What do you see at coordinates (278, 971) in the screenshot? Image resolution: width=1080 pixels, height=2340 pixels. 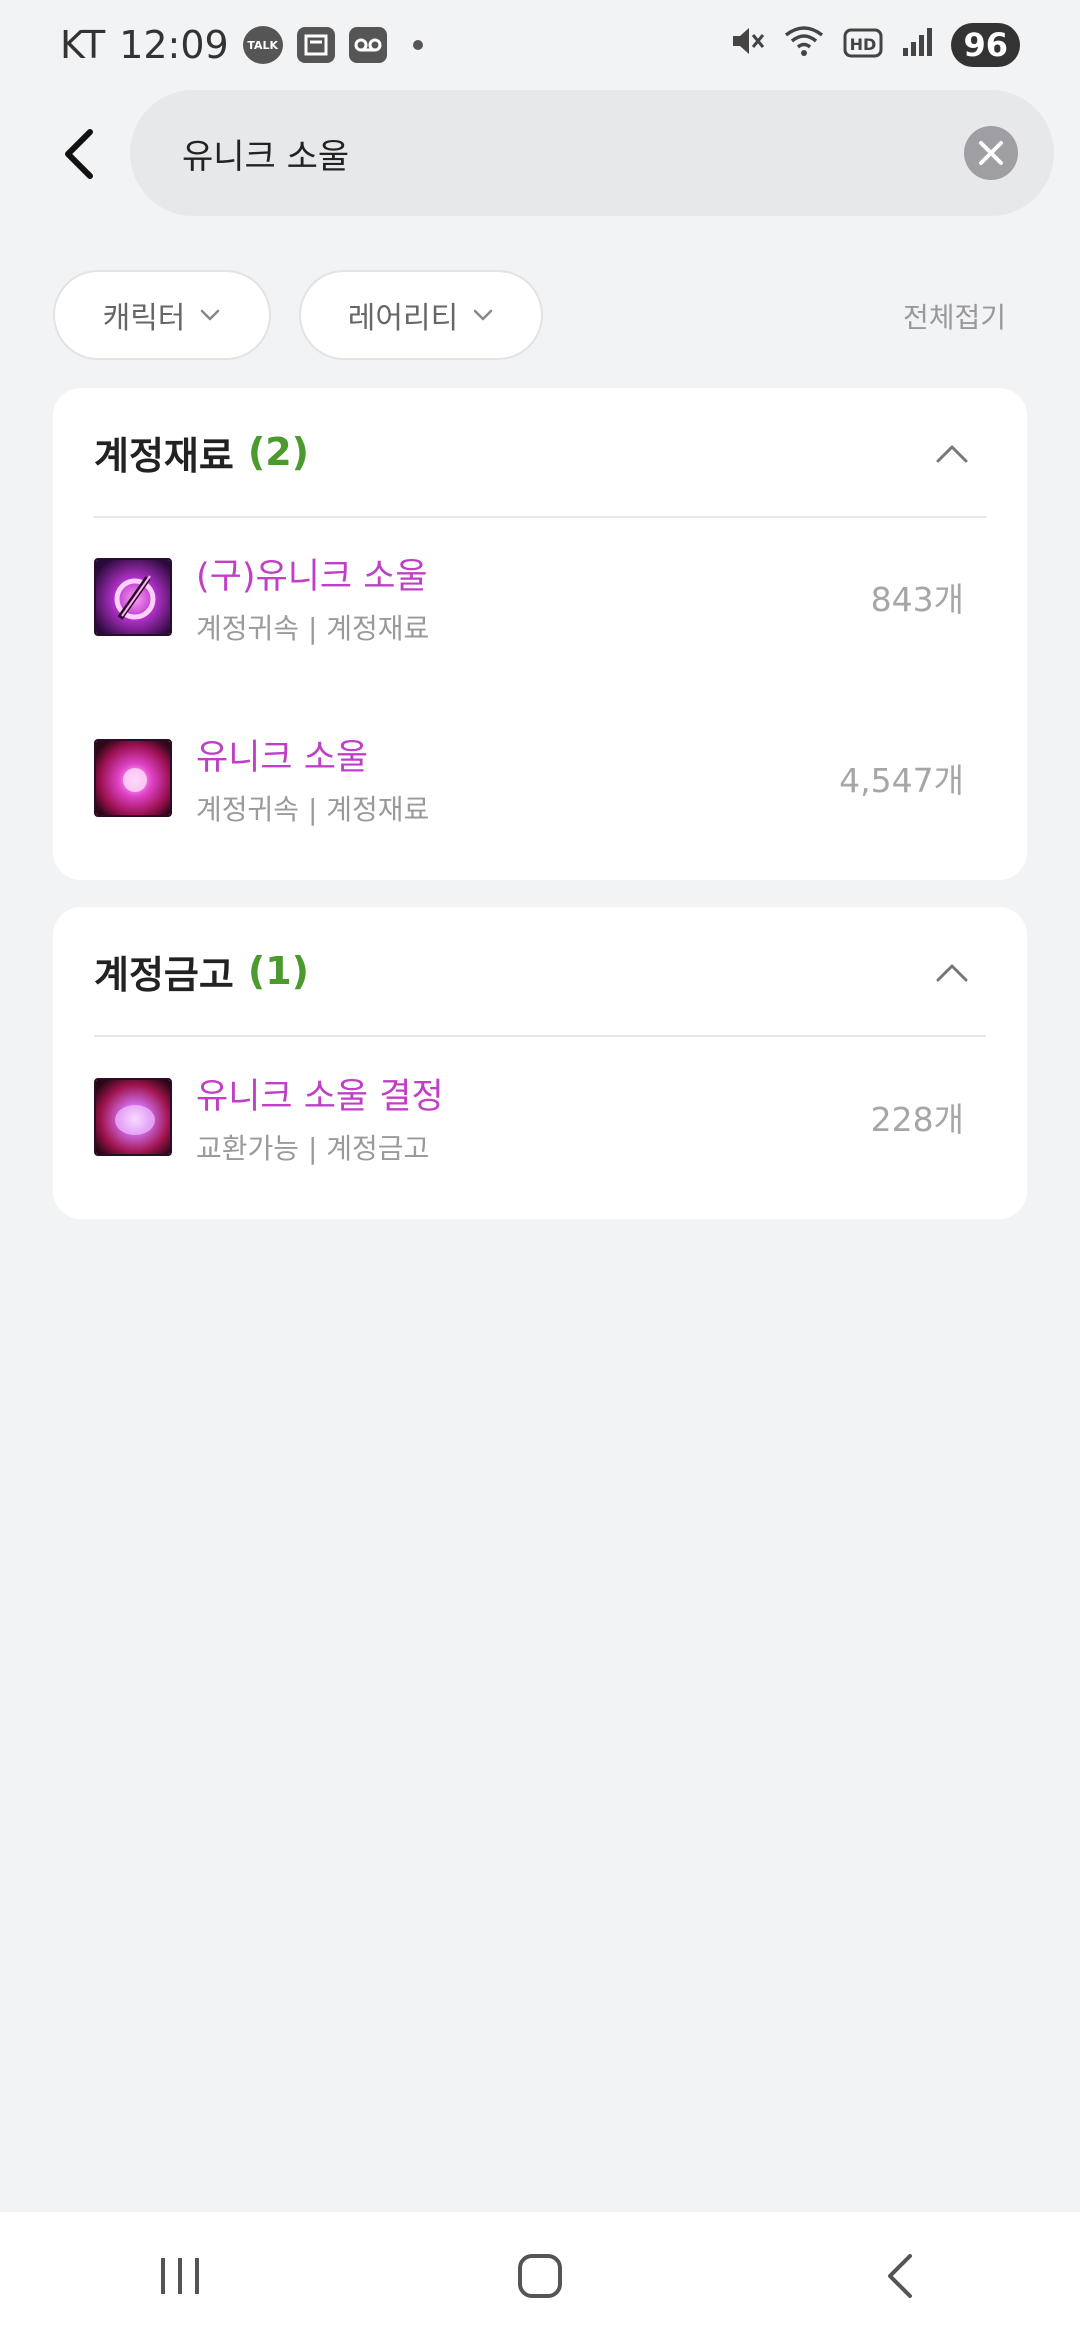 I see `section-count: (1)` at bounding box center [278, 971].